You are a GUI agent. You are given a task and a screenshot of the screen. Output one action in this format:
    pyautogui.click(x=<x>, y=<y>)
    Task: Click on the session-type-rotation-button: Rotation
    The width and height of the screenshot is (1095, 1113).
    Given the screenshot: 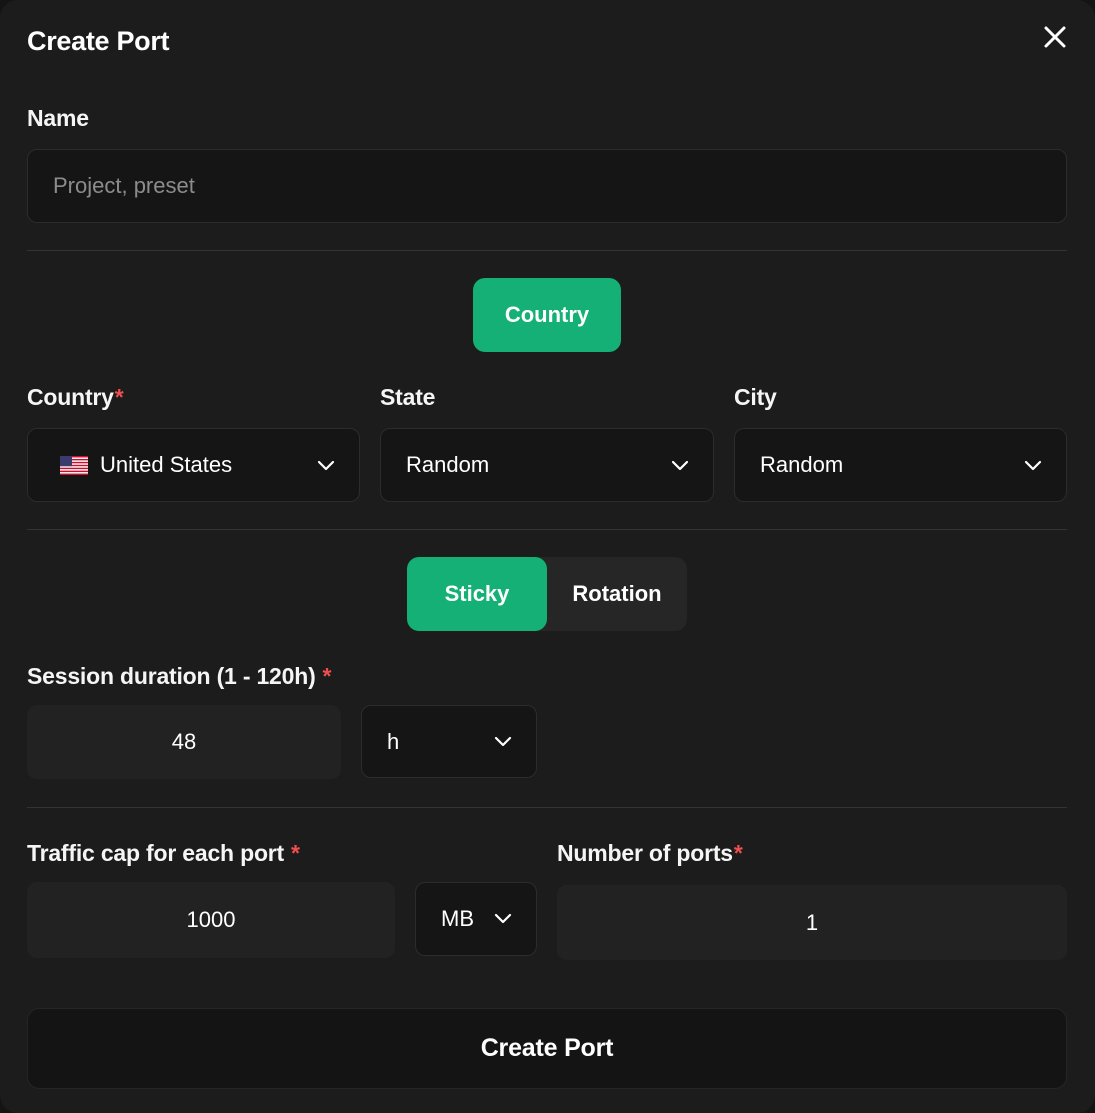 What is the action you would take?
    pyautogui.click(x=617, y=594)
    